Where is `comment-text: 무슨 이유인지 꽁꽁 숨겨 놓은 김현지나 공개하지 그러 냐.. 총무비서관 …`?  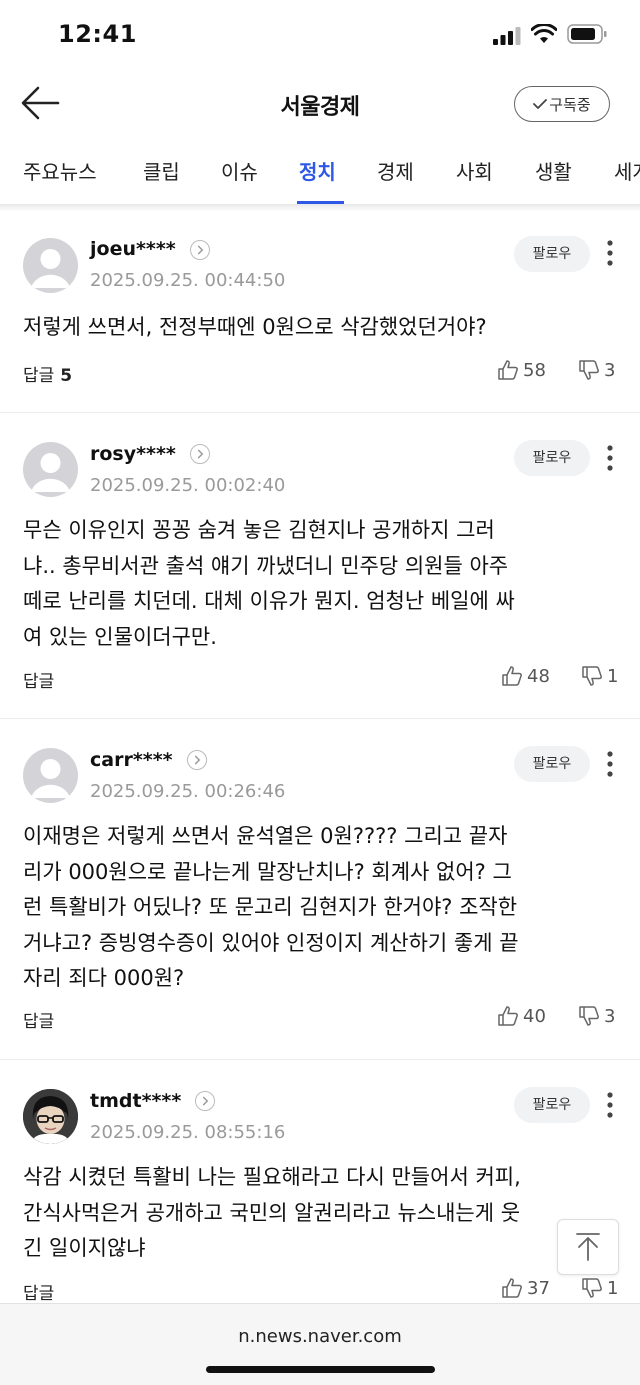 comment-text: 무슨 이유인지 꽁꽁 숨겨 놓은 김현지나 공개하지 그러 냐.. 총무비서관 … is located at coordinates (269, 583).